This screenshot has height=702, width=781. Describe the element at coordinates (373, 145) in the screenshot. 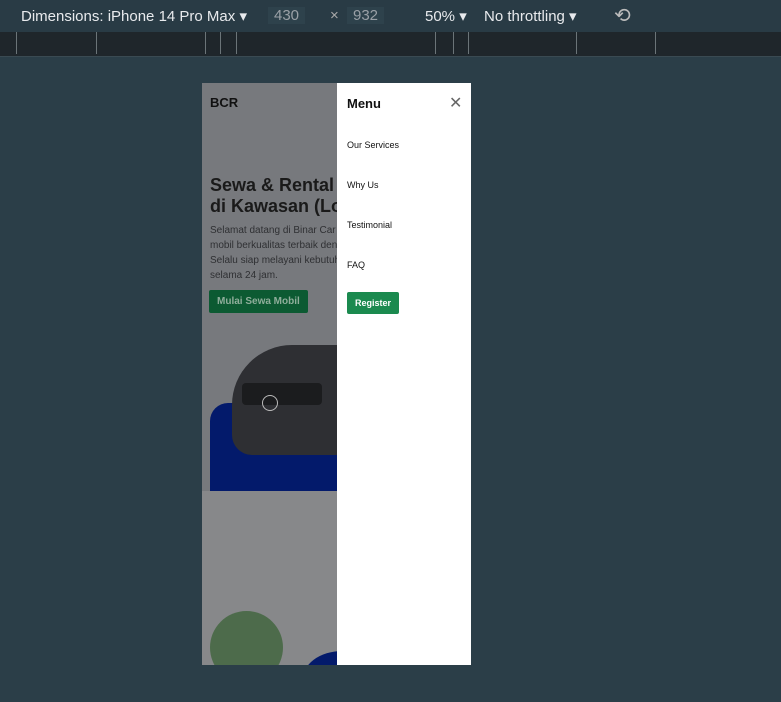

I see `menu-item-our-services: Our Services` at that location.